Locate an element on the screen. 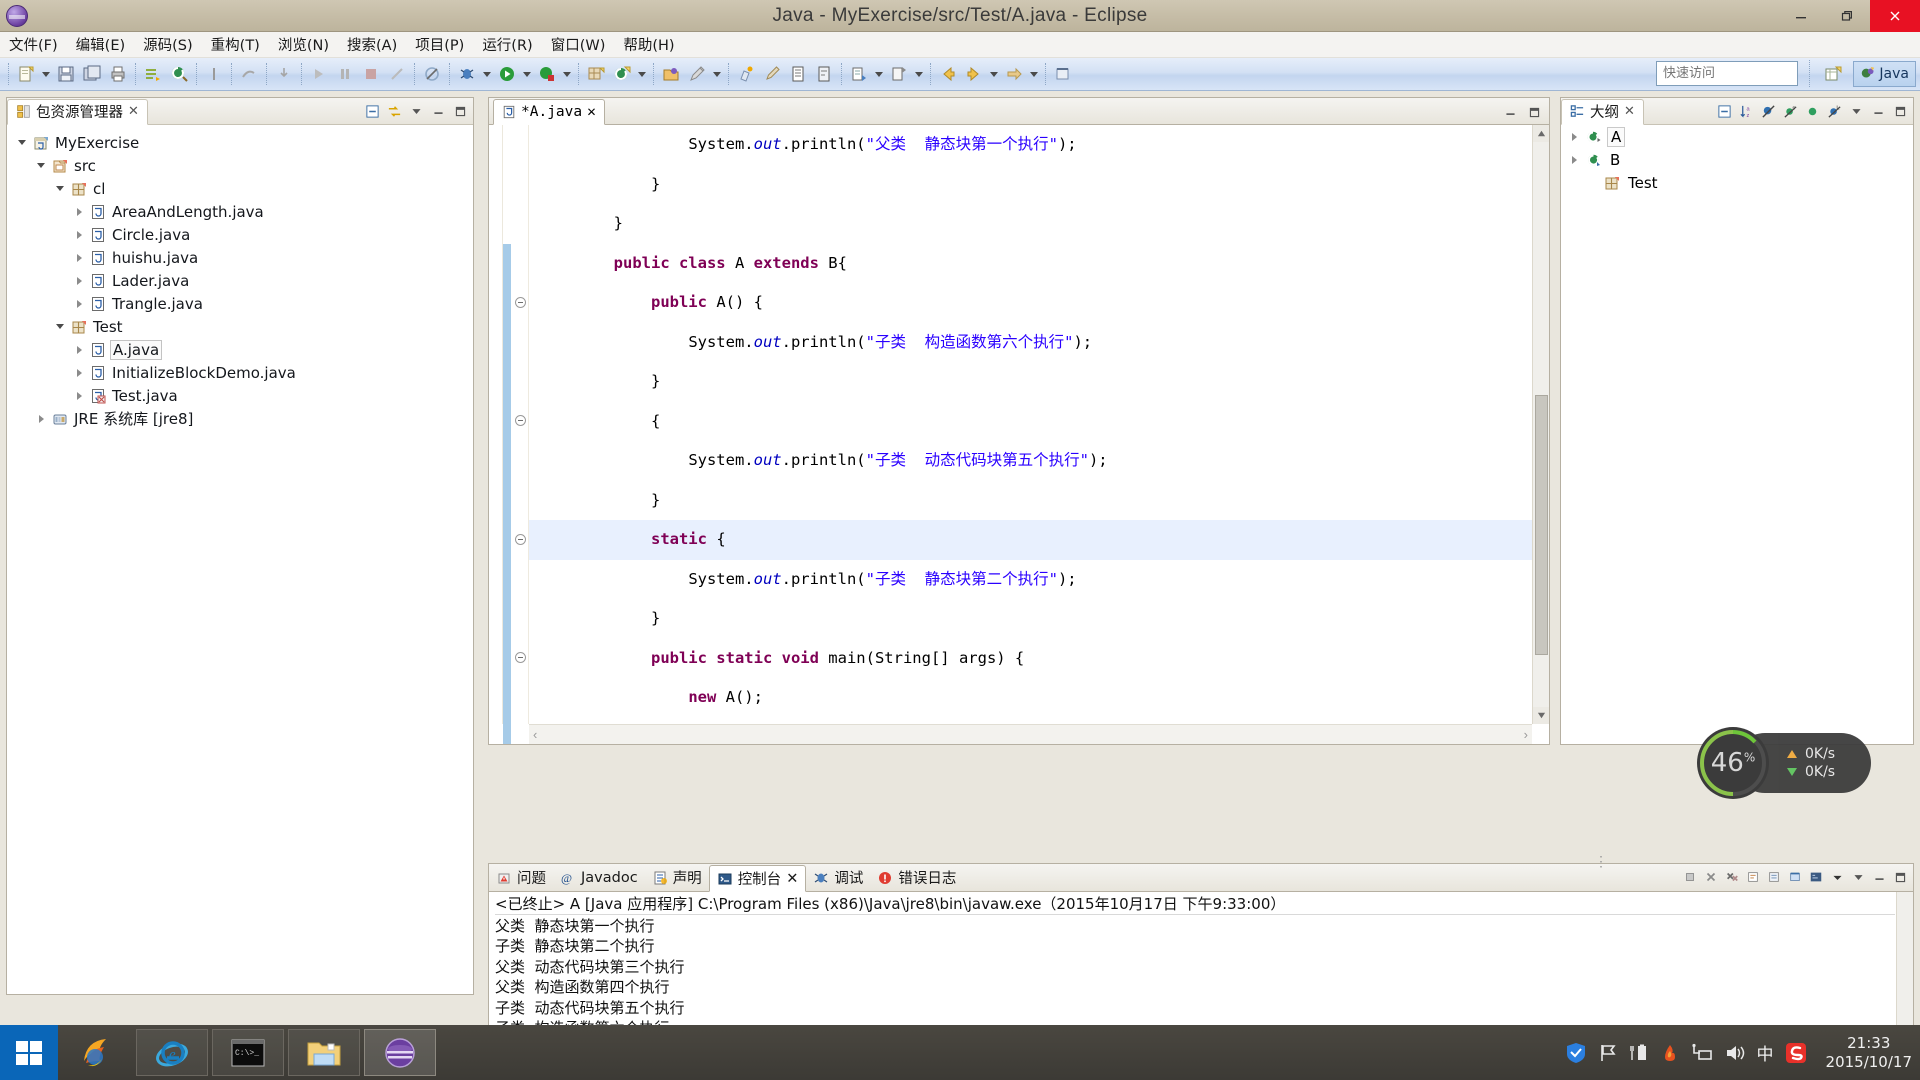 This screenshot has width=1920, height=1080. skip-all-breakpoints-icon is located at coordinates (432, 74).